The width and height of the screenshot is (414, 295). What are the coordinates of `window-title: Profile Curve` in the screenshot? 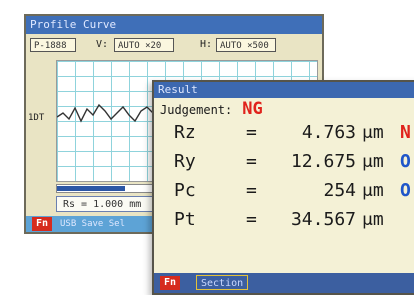 It's located at (174, 25).